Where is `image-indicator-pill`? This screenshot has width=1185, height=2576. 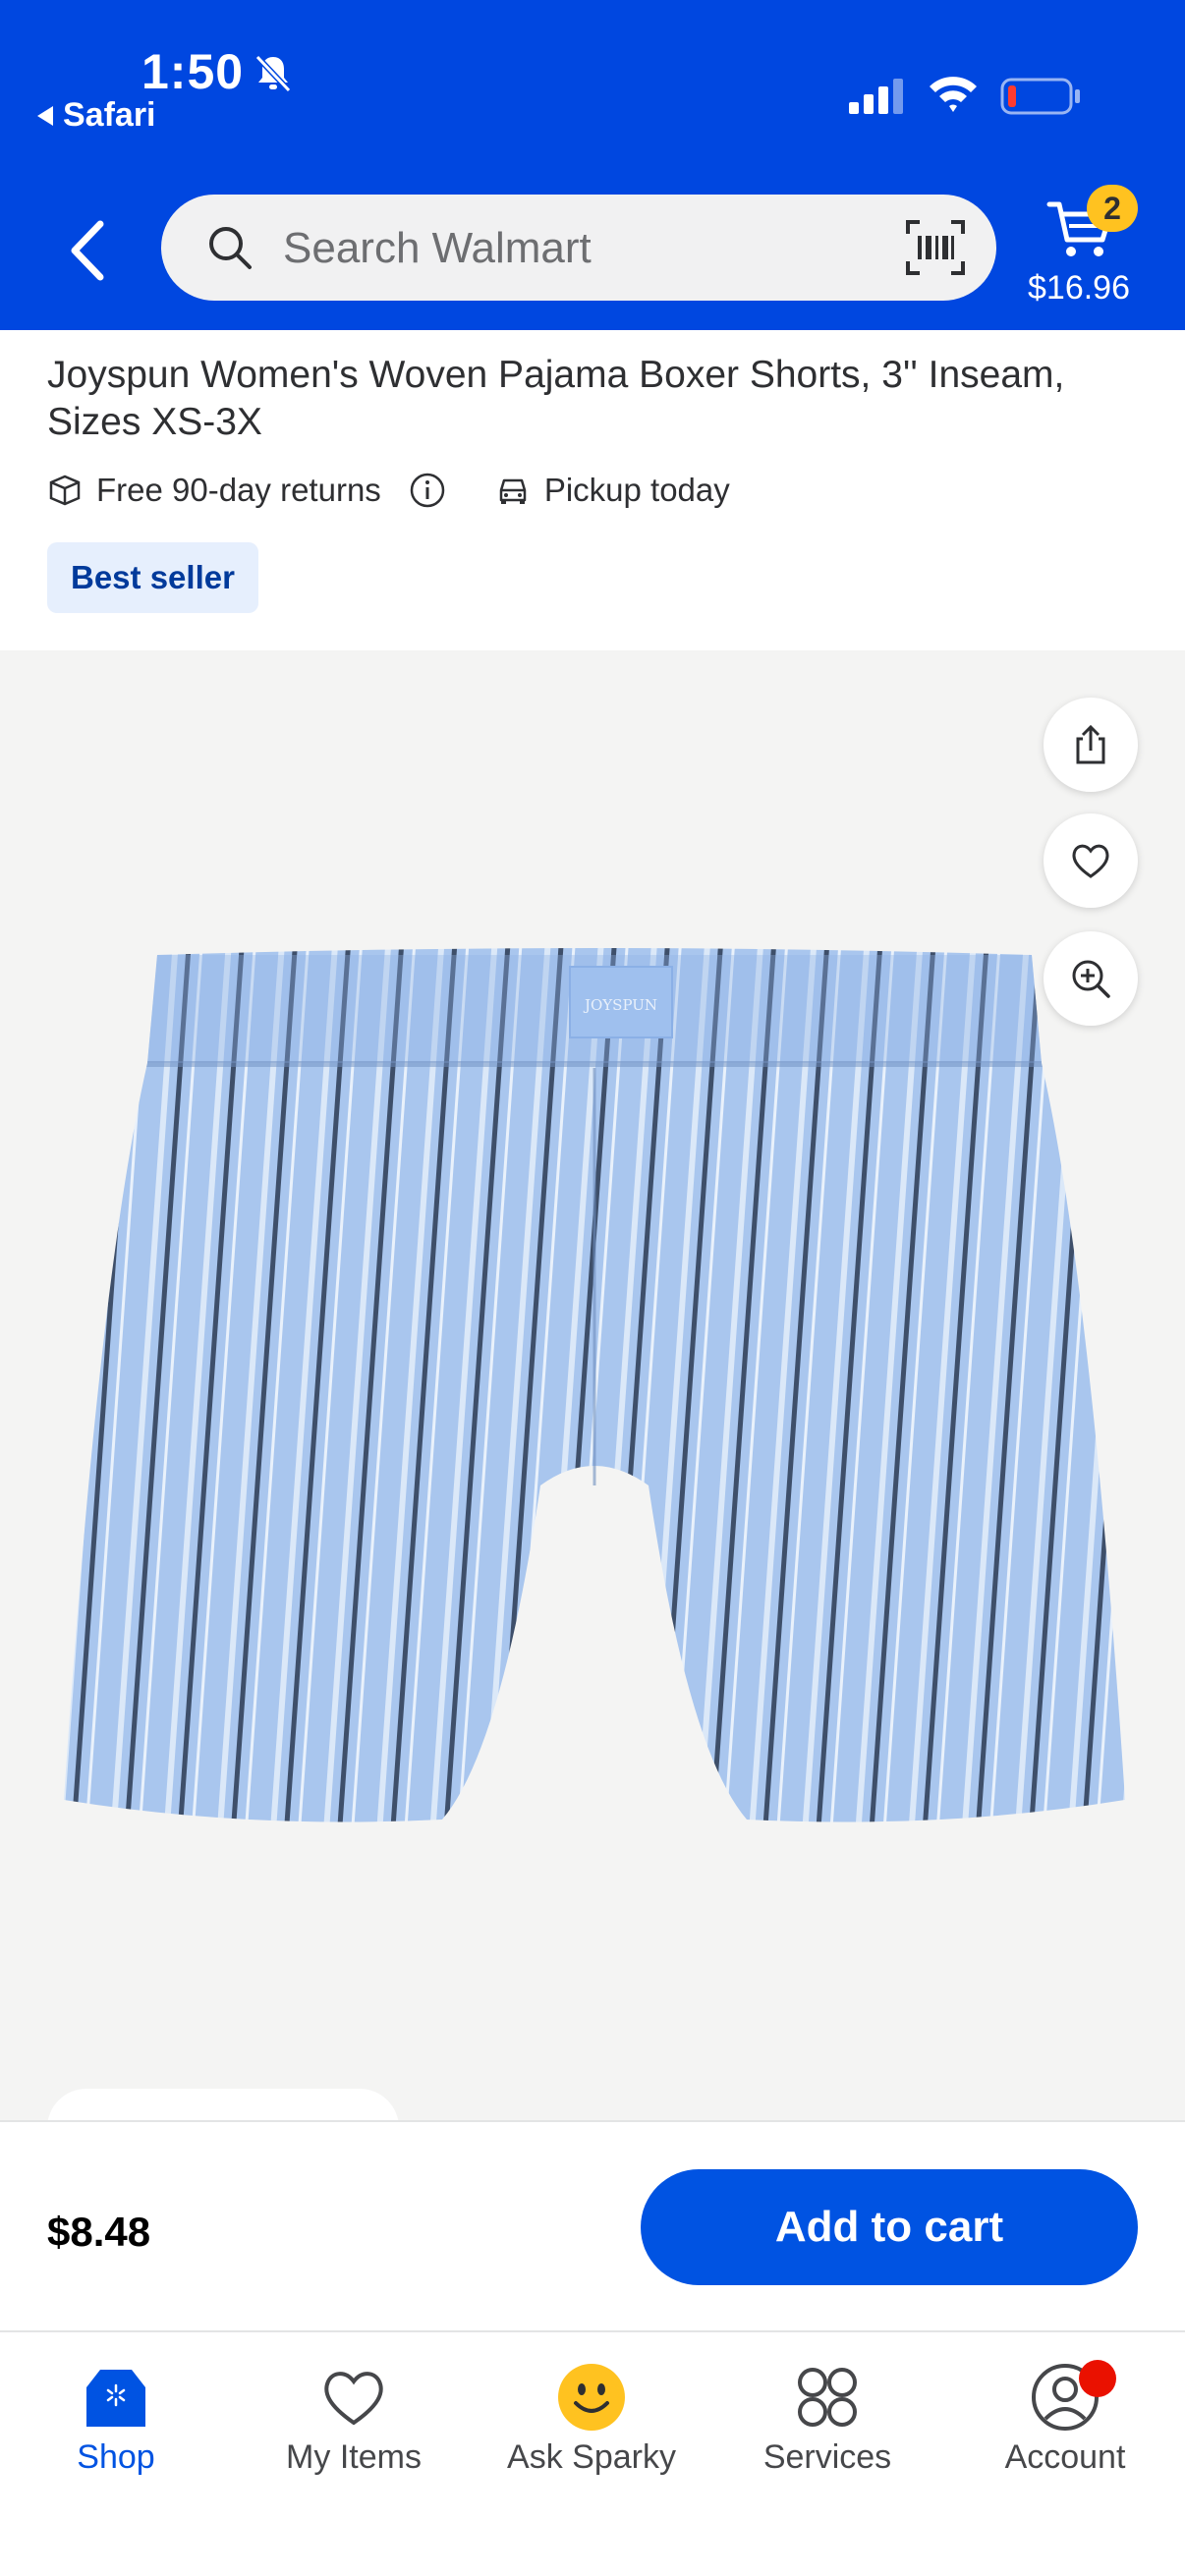
image-indicator-pill is located at coordinates (223, 2104).